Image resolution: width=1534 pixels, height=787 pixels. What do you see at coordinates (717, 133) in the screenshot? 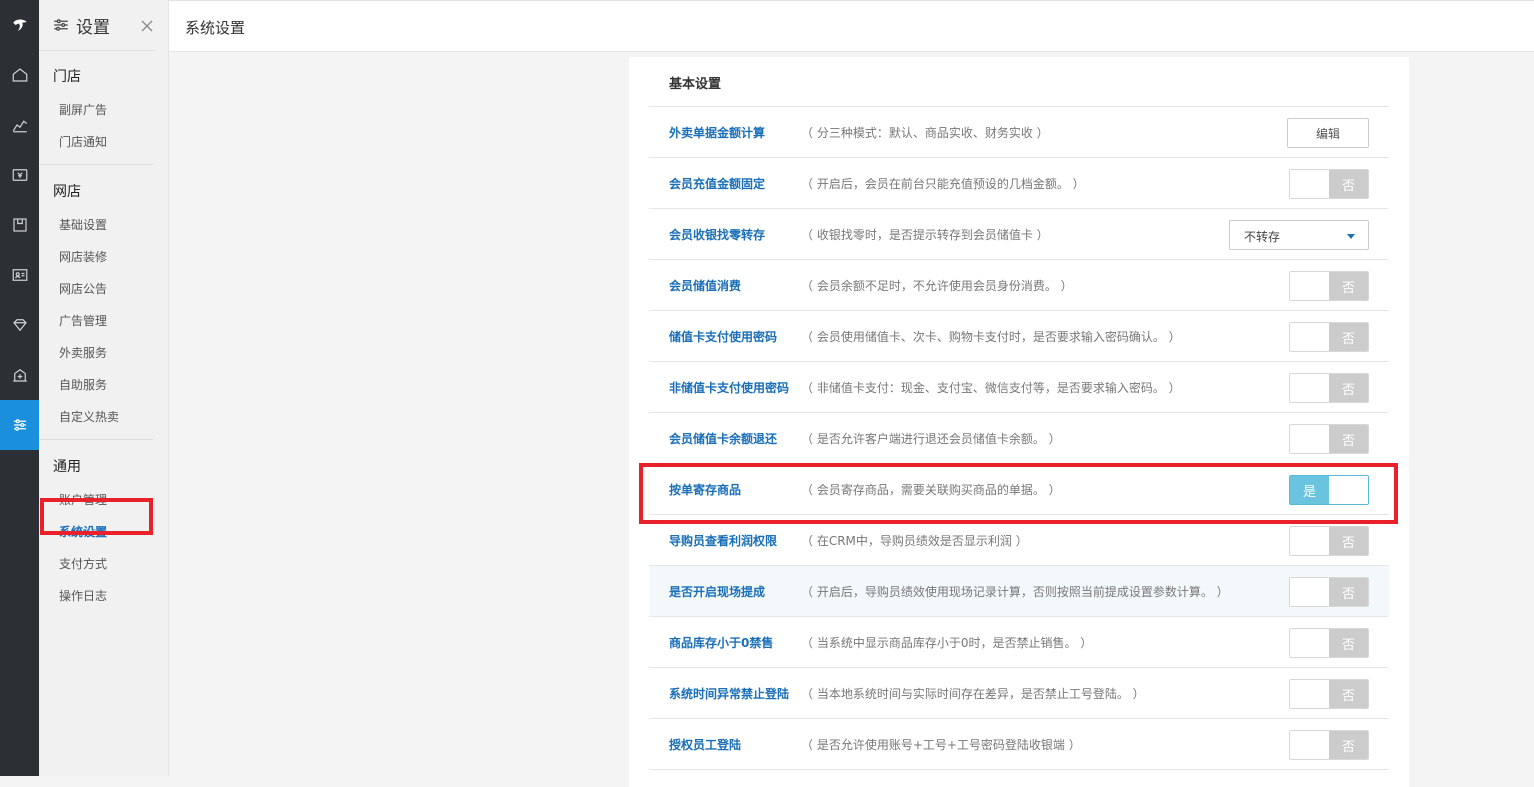
I see `setting-label: 外卖单据金额计算` at bounding box center [717, 133].